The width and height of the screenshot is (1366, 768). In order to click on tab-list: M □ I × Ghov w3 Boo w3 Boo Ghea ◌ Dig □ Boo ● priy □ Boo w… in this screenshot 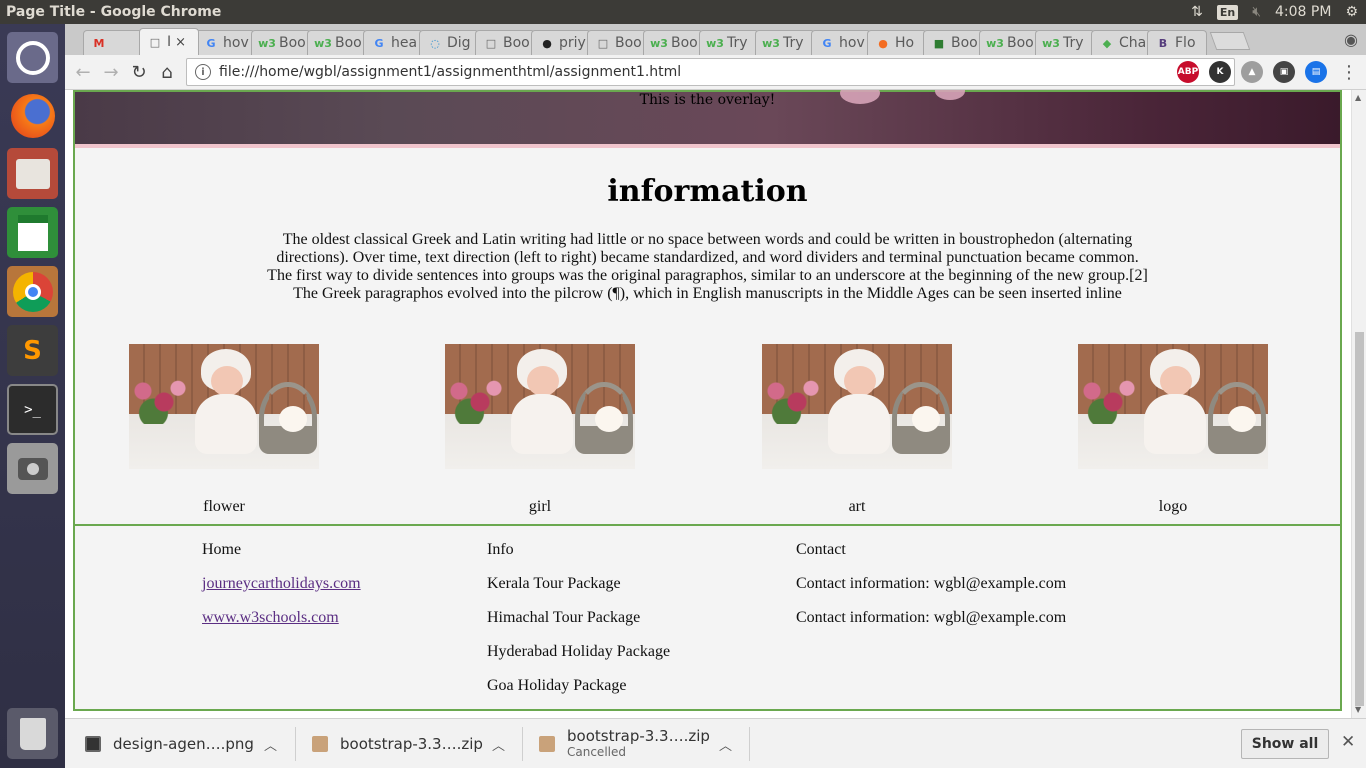, I will do `click(636, 39)`.